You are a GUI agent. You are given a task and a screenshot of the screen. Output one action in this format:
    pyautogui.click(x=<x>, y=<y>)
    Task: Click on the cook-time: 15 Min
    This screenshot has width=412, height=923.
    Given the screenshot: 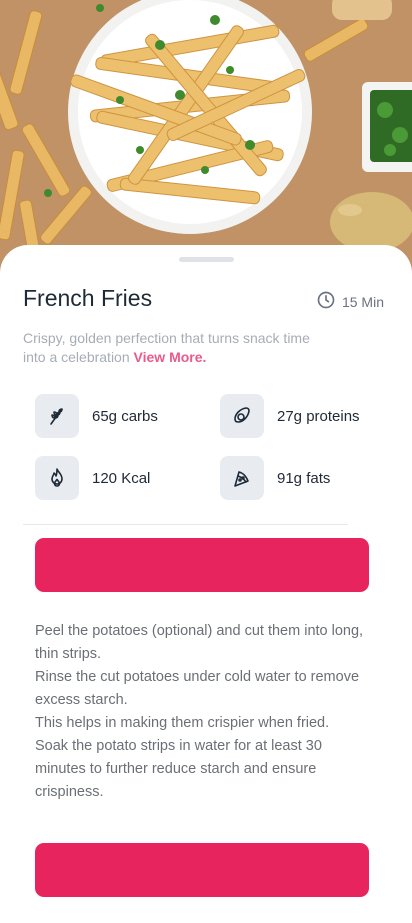 What is the action you would take?
    pyautogui.click(x=350, y=301)
    